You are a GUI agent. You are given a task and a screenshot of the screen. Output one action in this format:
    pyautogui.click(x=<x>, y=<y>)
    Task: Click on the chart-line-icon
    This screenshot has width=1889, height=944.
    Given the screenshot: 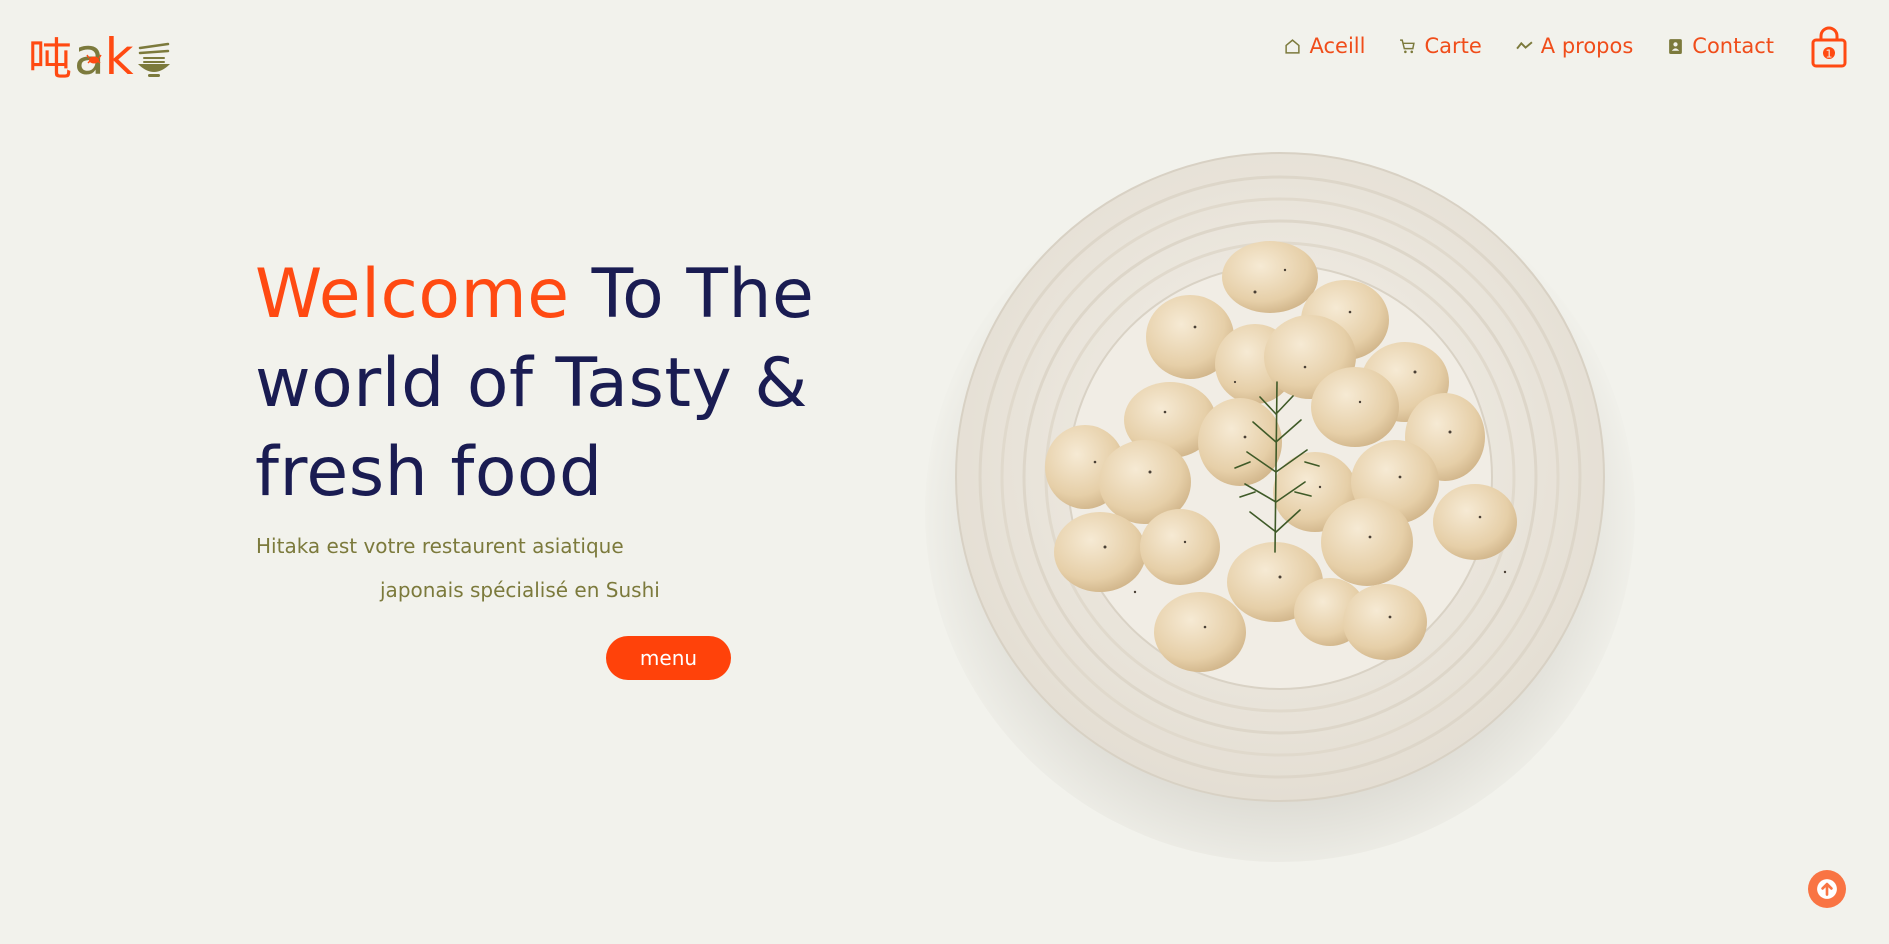 What is the action you would take?
    pyautogui.click(x=1524, y=45)
    